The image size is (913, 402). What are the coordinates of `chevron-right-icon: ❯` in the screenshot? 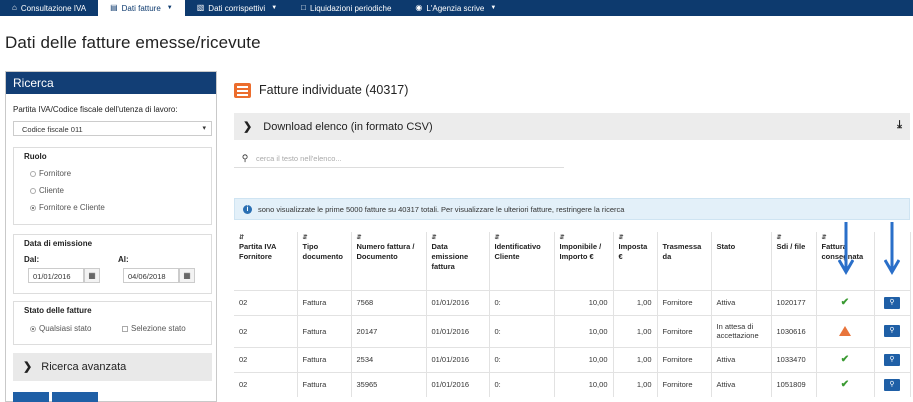 It's located at (28, 367).